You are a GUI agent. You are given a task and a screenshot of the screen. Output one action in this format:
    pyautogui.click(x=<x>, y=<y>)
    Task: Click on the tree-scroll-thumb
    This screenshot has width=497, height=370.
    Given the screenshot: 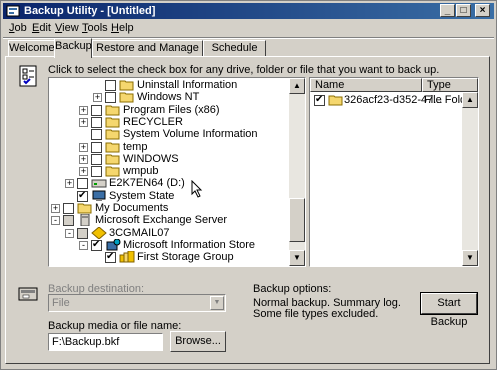 What is the action you would take?
    pyautogui.click(x=297, y=220)
    